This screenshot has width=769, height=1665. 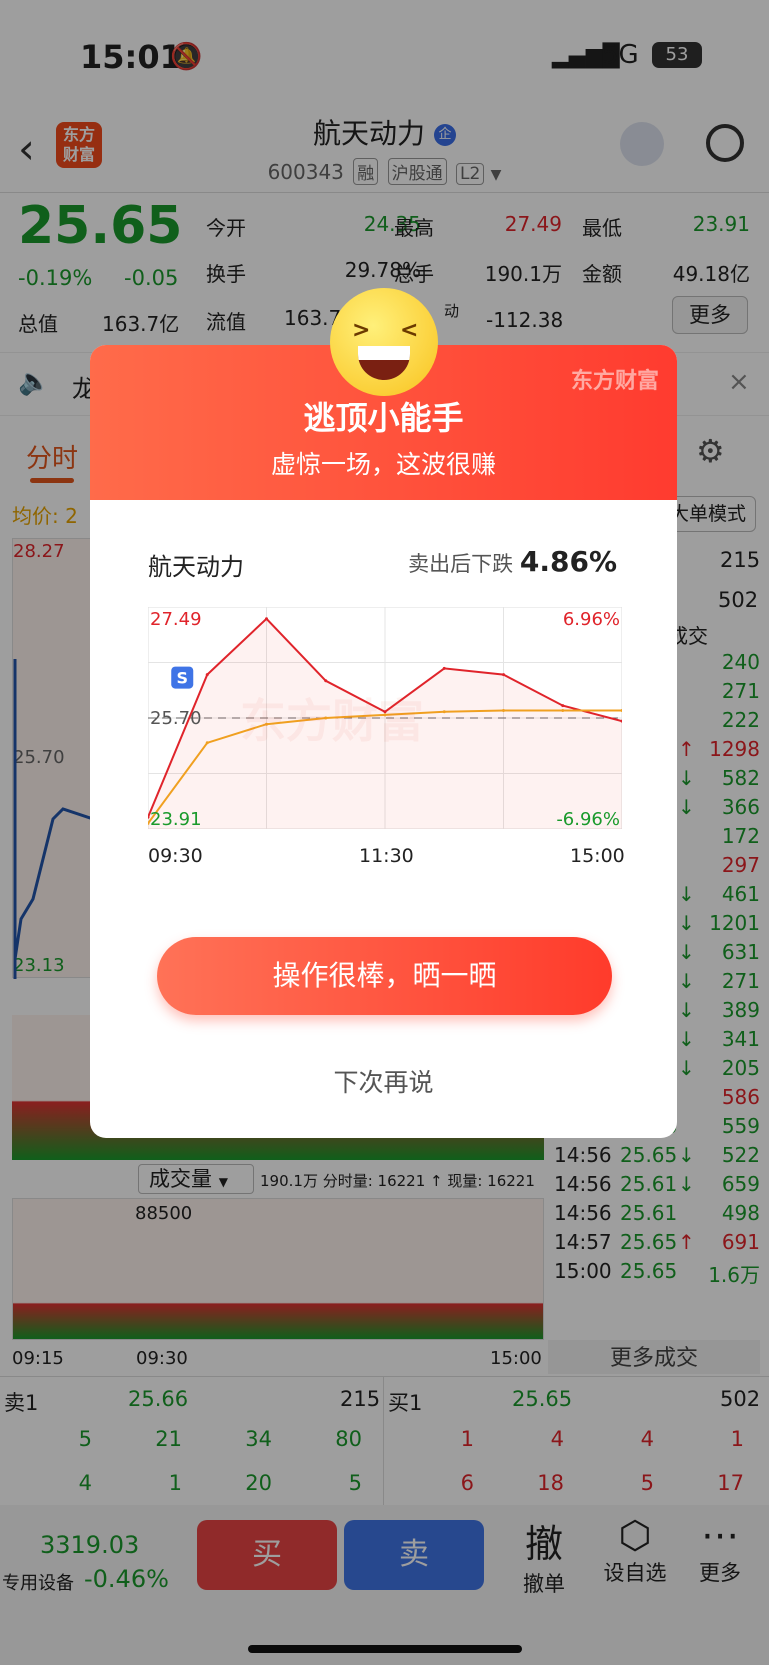 I want to click on modal-x-tick-1: 11:30, so click(x=386, y=856).